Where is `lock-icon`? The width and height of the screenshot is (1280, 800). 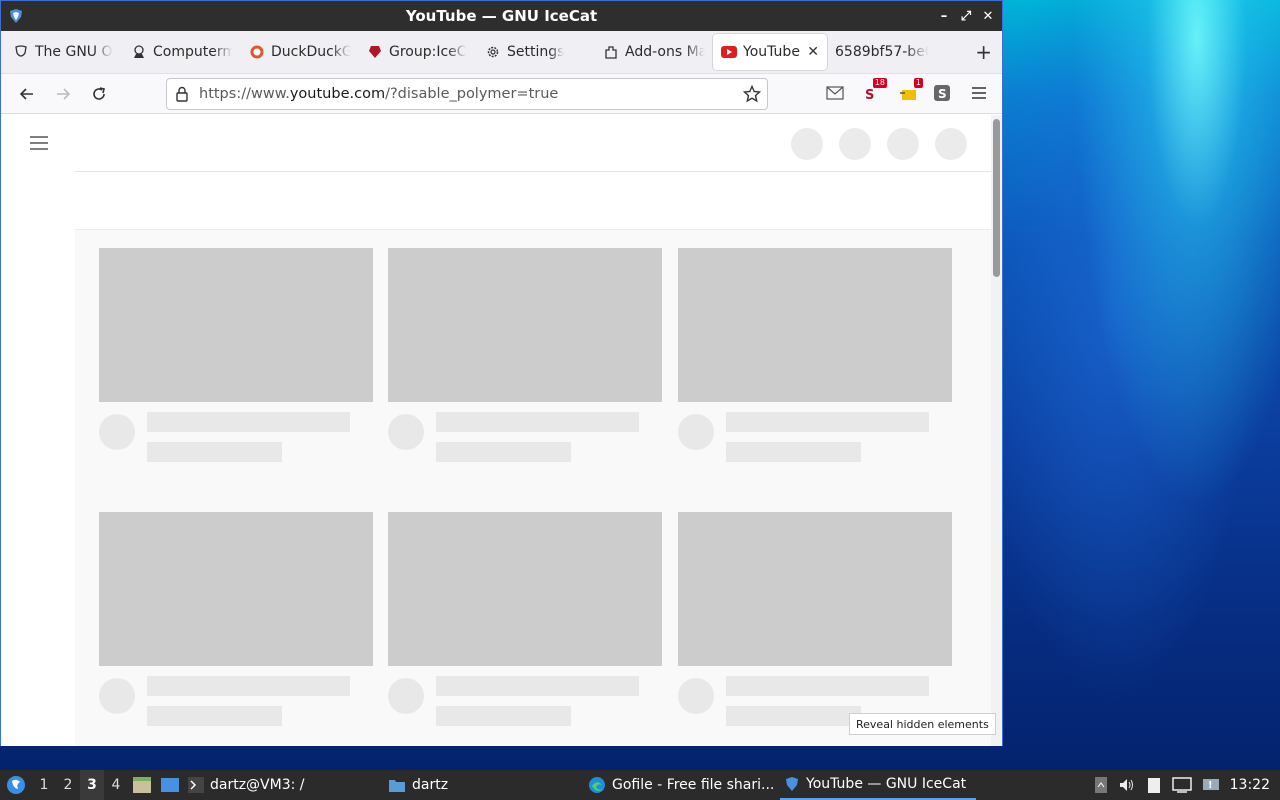
lock-icon is located at coordinates (182, 94).